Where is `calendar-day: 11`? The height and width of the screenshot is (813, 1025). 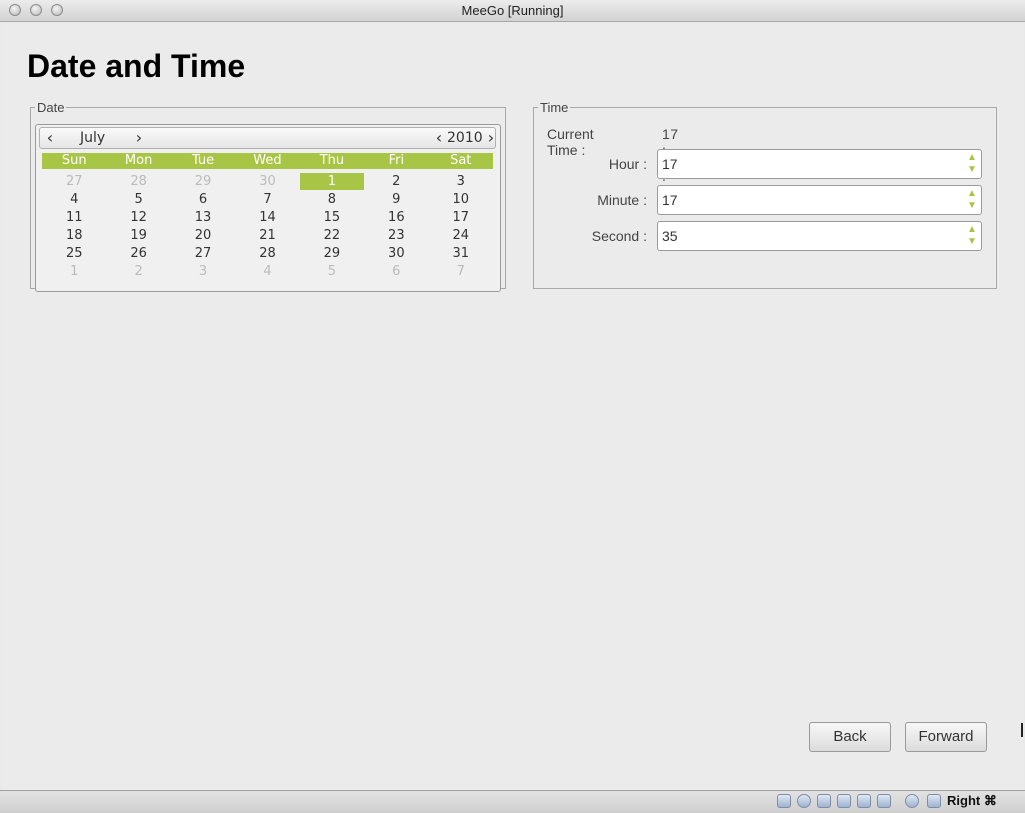
calendar-day: 11 is located at coordinates (74, 218).